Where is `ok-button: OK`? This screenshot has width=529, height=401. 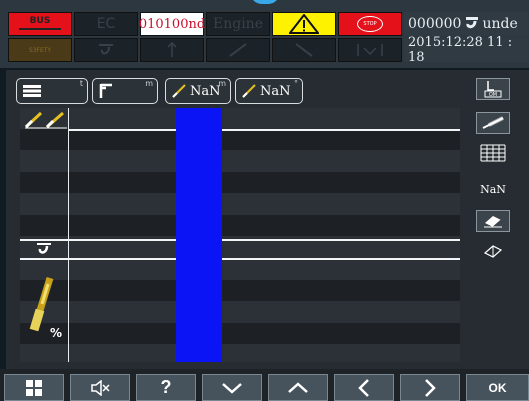
ok-button: OK is located at coordinates (497, 387).